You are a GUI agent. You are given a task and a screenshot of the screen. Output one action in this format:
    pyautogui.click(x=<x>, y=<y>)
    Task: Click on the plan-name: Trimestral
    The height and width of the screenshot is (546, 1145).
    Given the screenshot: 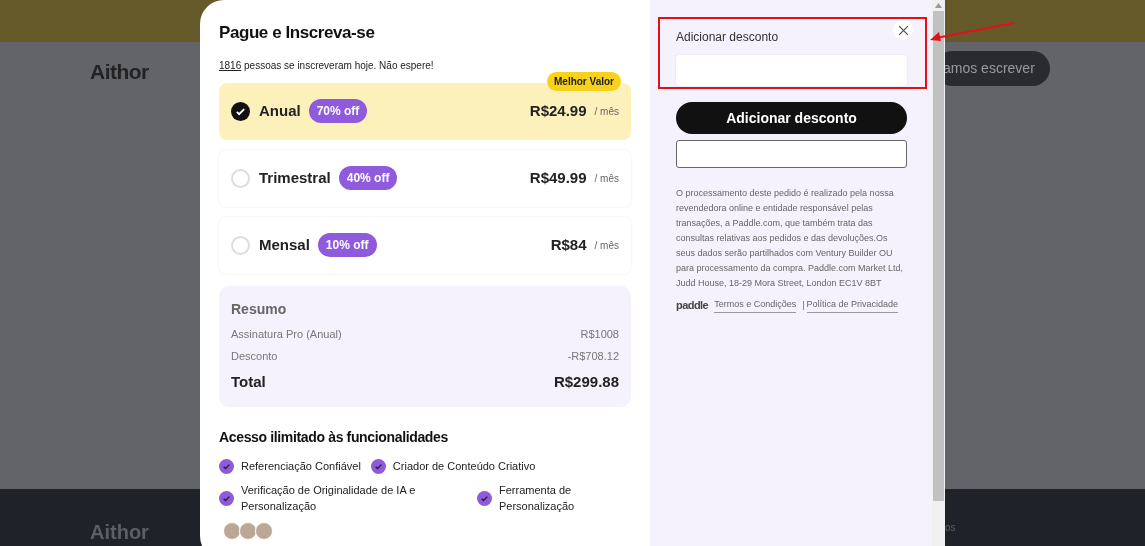 What is the action you would take?
    pyautogui.click(x=295, y=177)
    